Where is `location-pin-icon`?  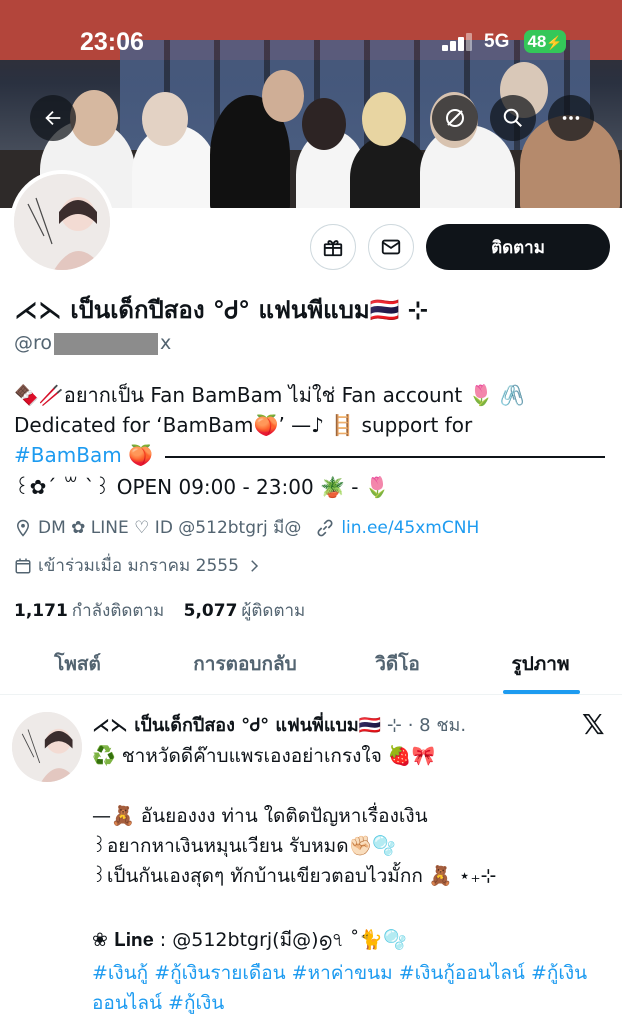
location-pin-icon is located at coordinates (23, 528).